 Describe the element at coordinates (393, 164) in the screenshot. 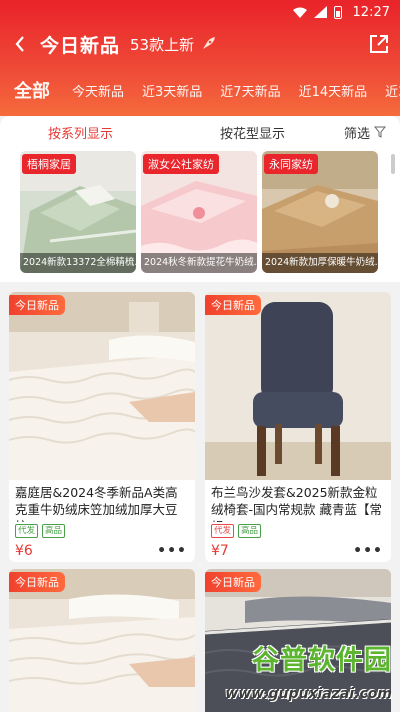

I see `scrollbar` at that location.